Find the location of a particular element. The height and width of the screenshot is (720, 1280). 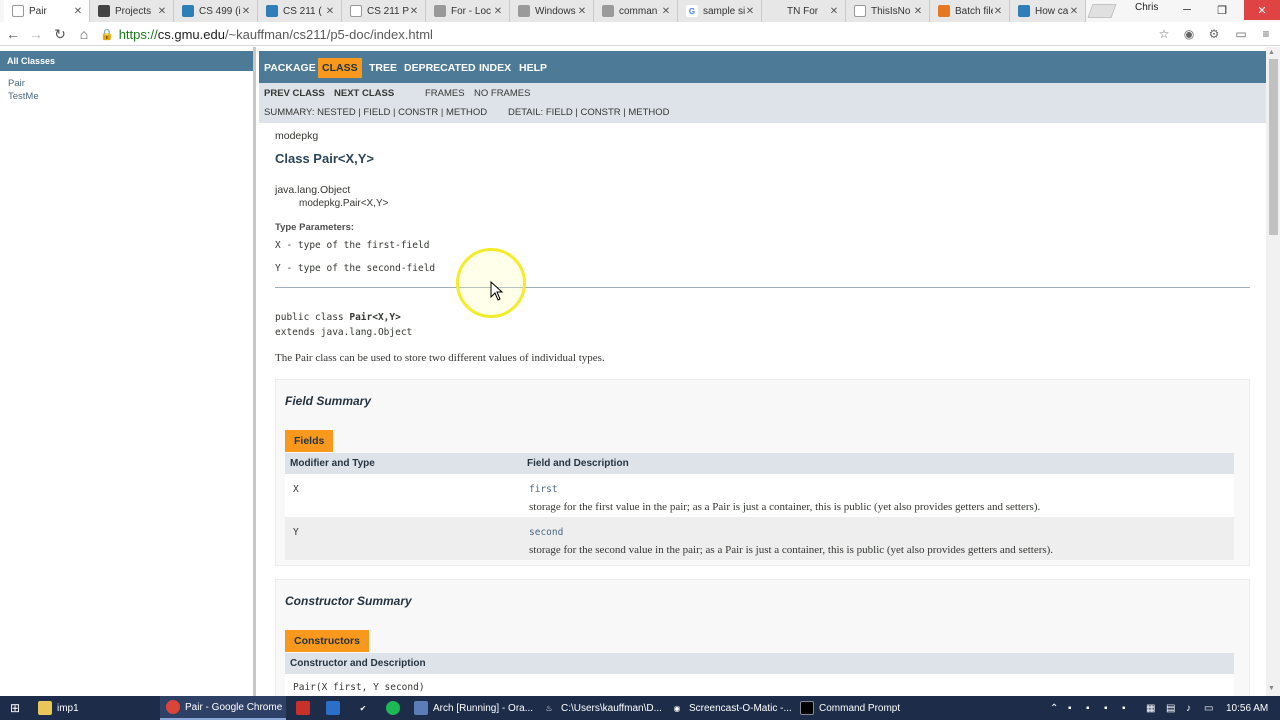

folder-tray-icon: ▤ is located at coordinates (1170, 708).